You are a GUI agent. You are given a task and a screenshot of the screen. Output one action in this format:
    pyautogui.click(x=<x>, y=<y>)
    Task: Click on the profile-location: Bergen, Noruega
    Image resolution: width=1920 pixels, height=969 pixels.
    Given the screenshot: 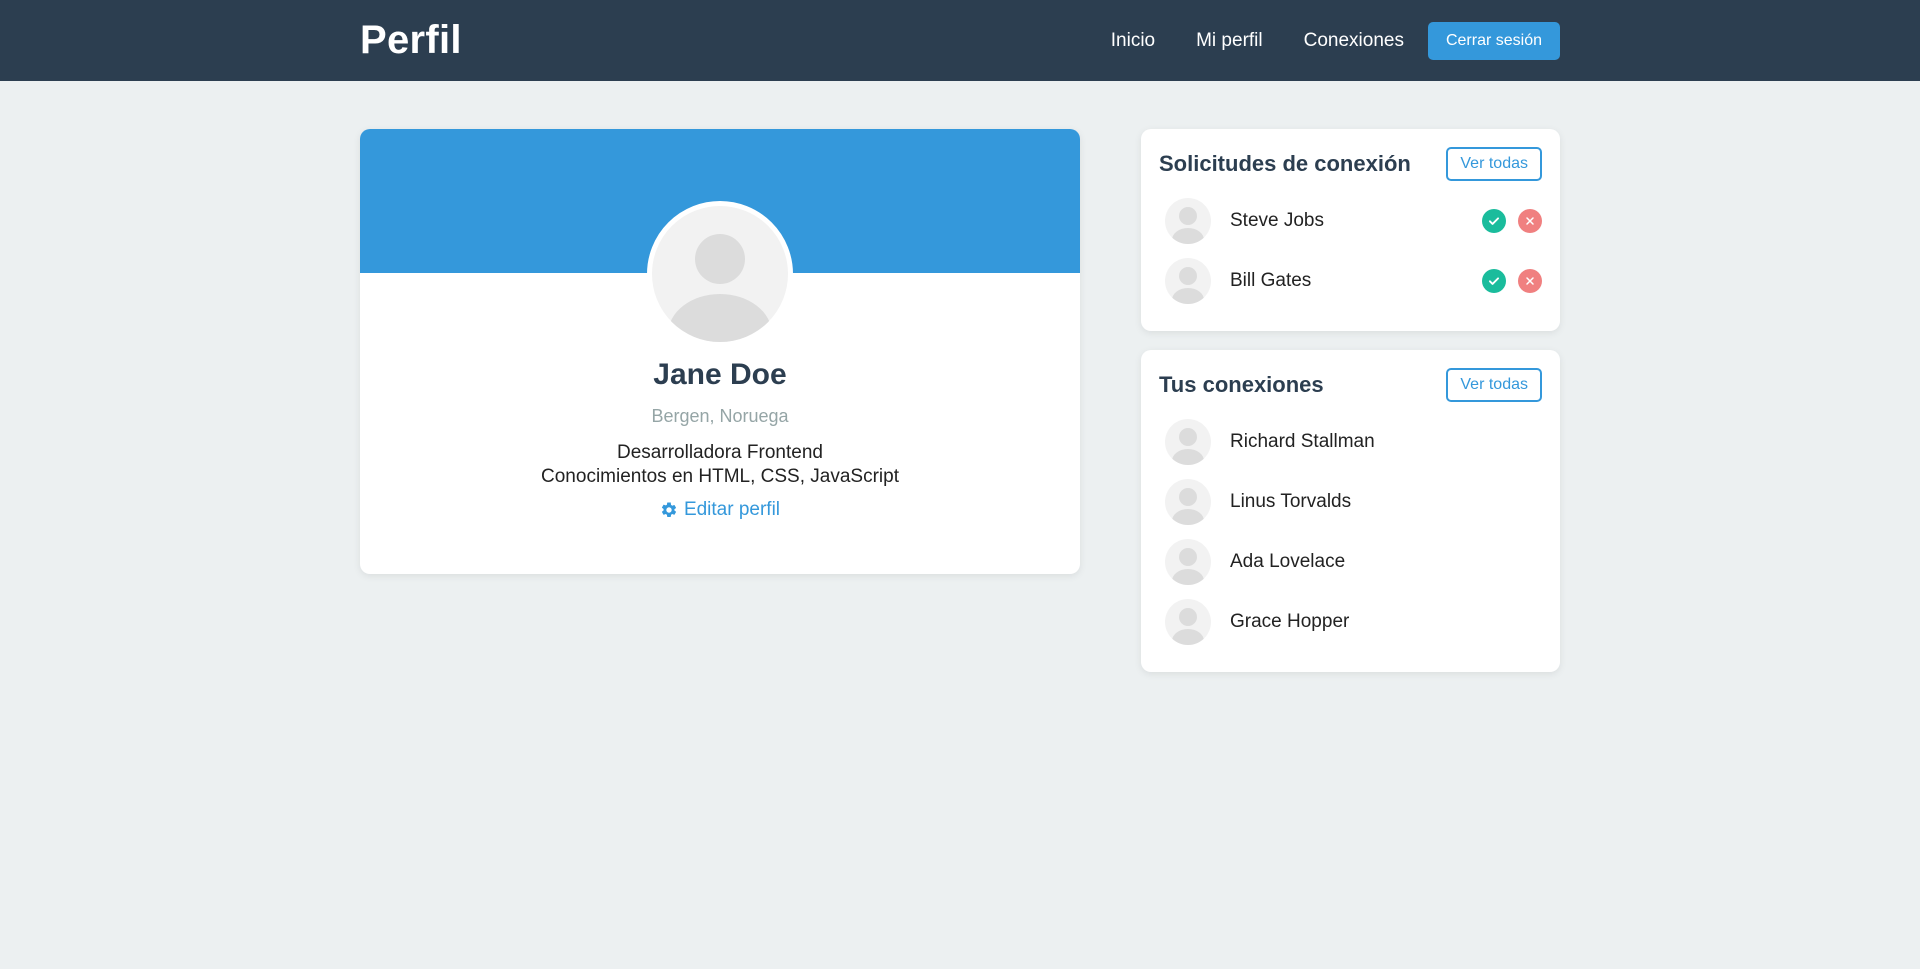 What is the action you would take?
    pyautogui.click(x=720, y=416)
    